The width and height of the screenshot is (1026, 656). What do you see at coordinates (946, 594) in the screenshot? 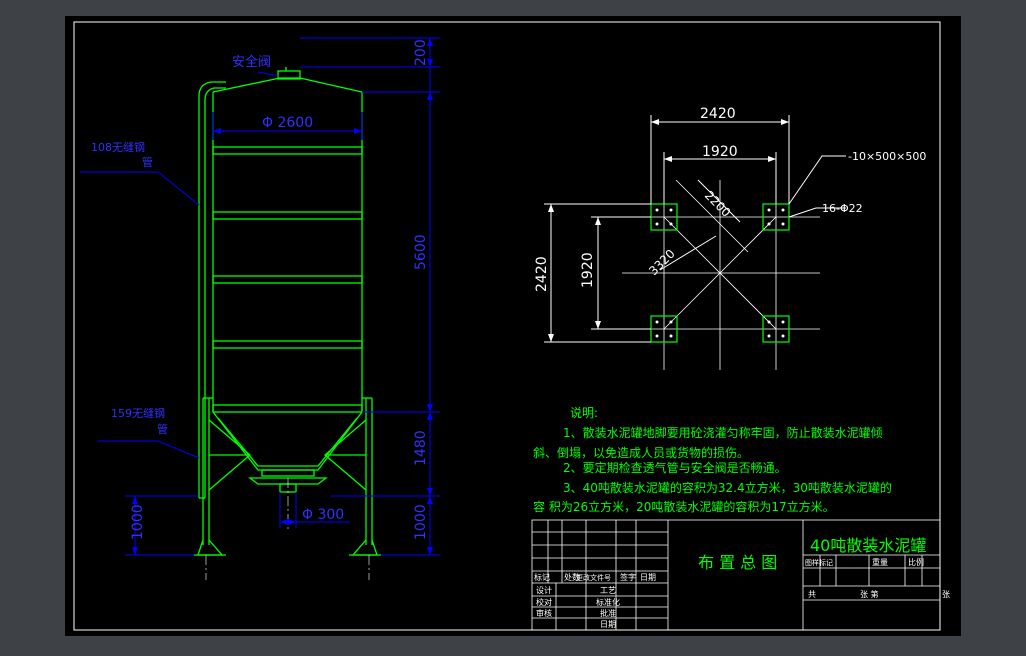
I see `sheet-end: 张` at bounding box center [946, 594].